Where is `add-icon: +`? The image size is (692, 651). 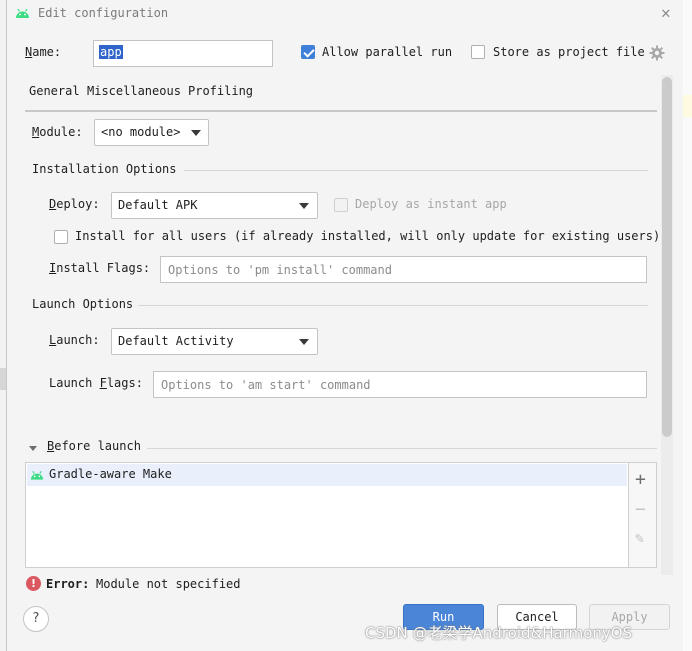 add-icon: + is located at coordinates (640, 480).